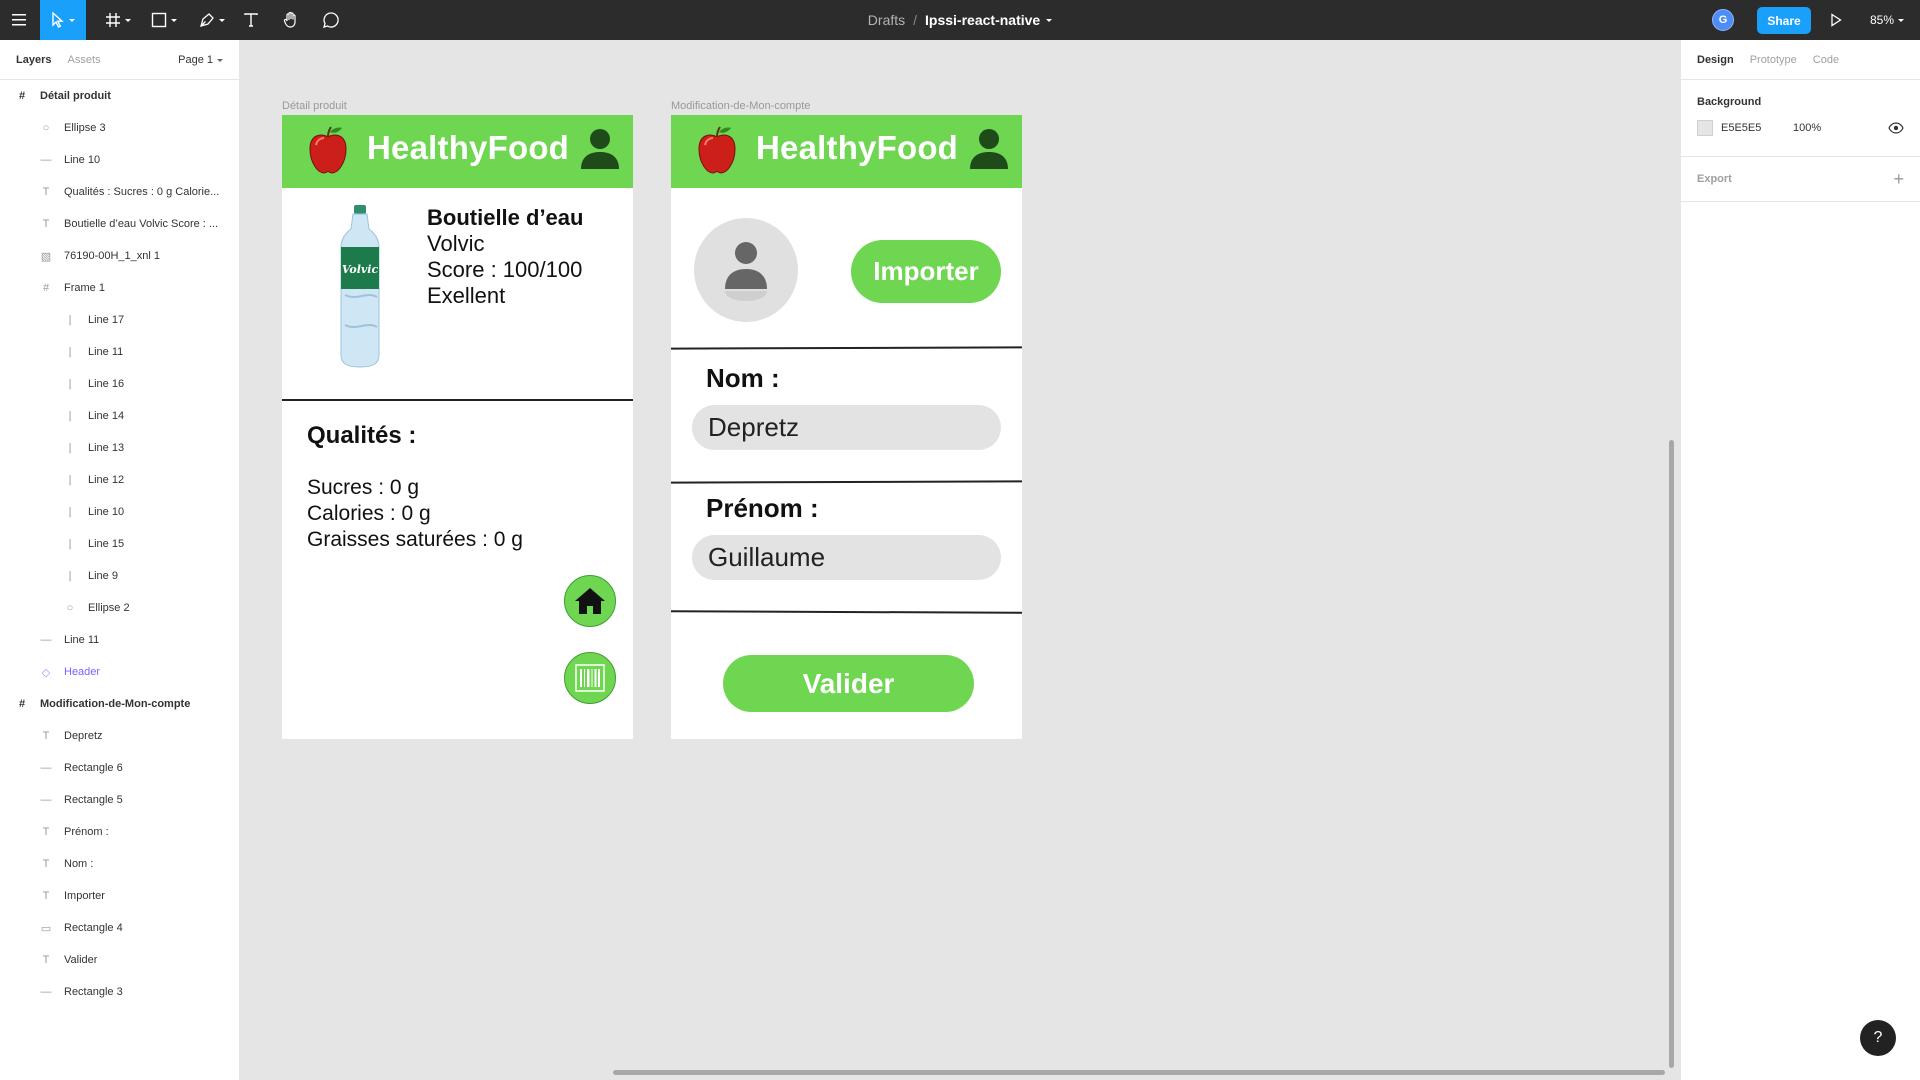  What do you see at coordinates (70, 608) in the screenshot?
I see `ellipse-icon: ○` at bounding box center [70, 608].